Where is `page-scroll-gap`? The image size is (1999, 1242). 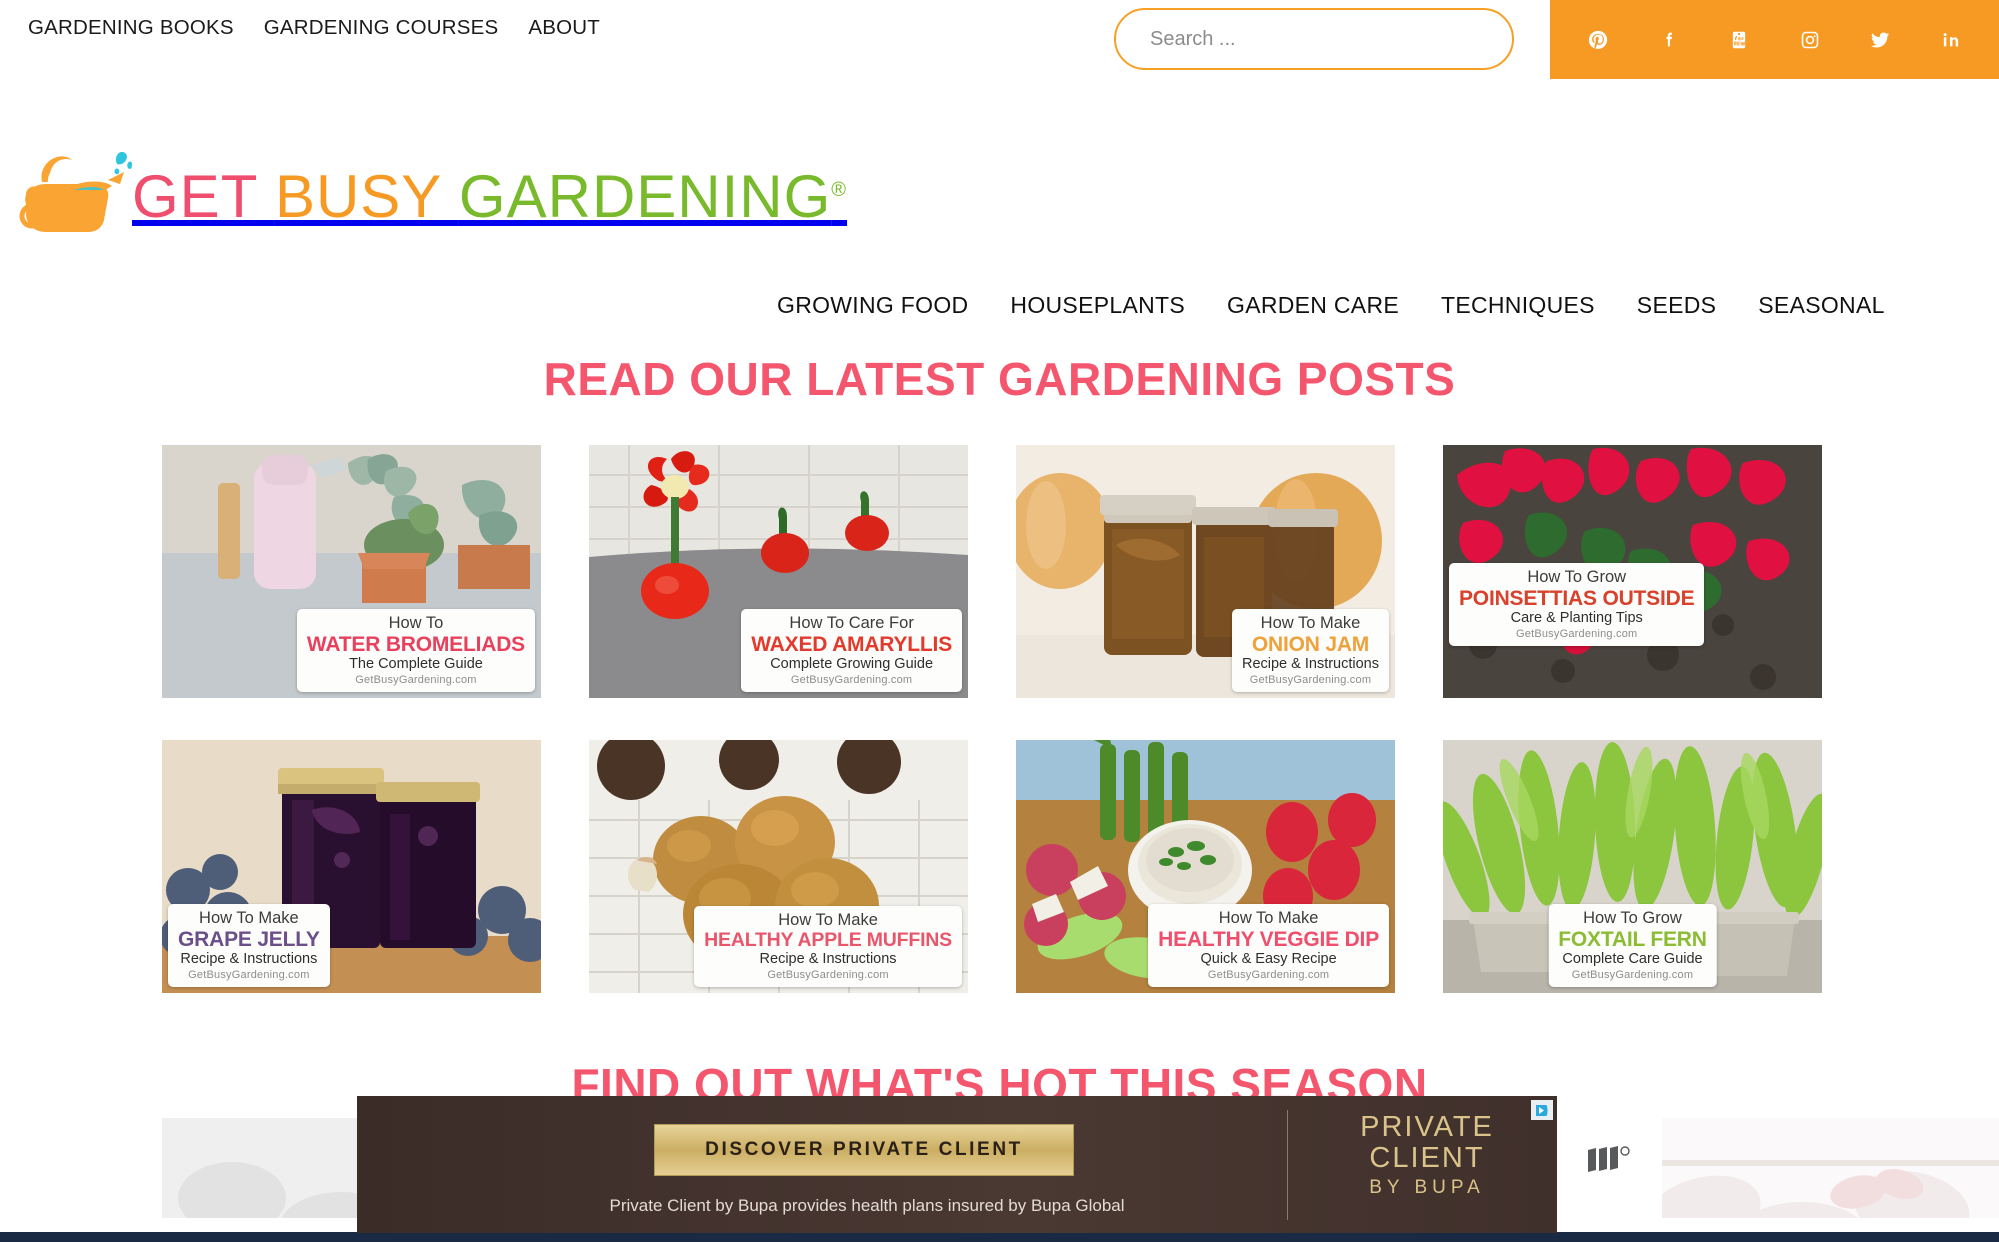
page-scroll-gap is located at coordinates (178, 1225).